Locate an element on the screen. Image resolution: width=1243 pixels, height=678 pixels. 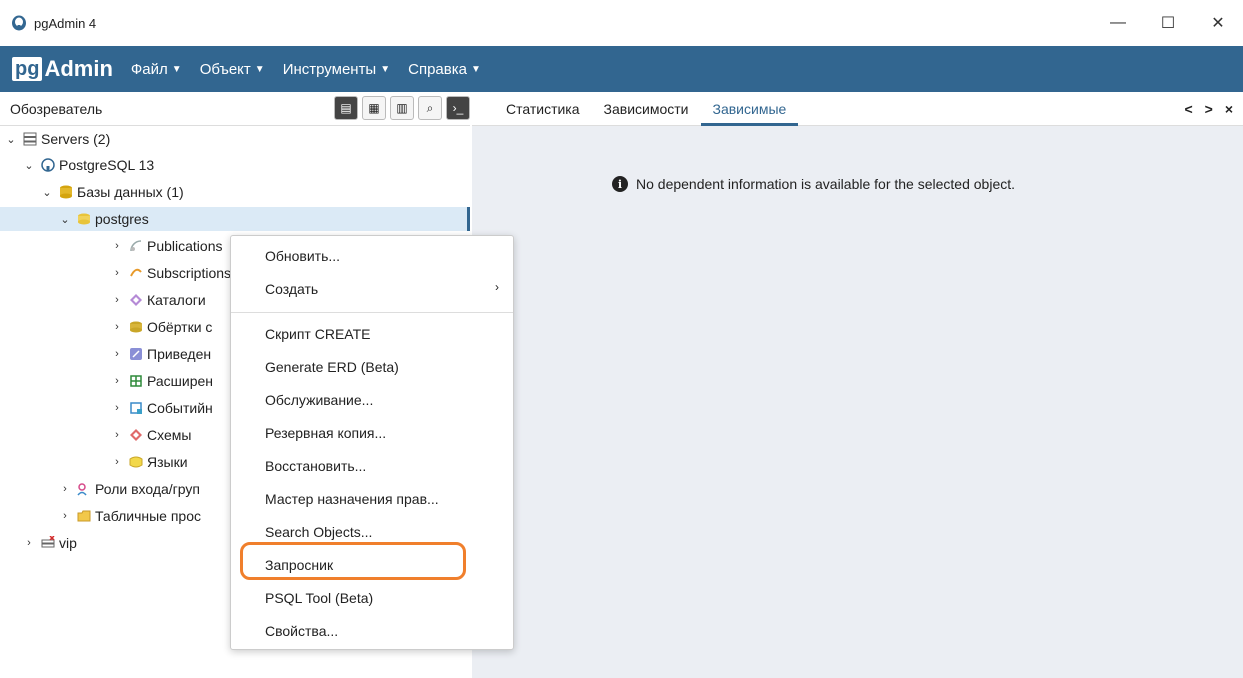
minimize-button: — is located at coordinates (1118, 23).